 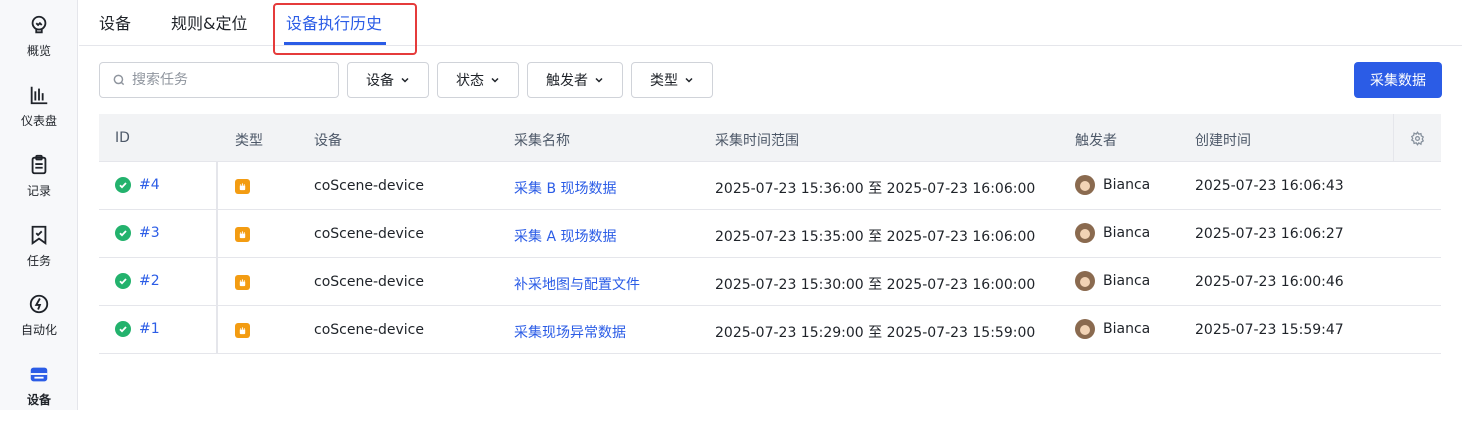 I want to click on sidebar-item-label: 概览, so click(x=38, y=51).